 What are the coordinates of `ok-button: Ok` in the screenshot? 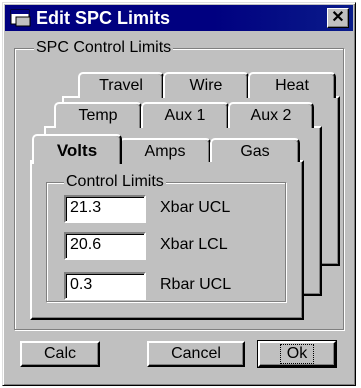 It's located at (297, 354).